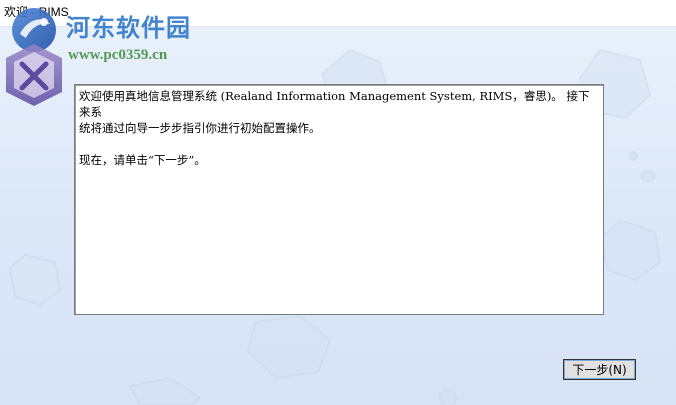 The image size is (676, 405). I want to click on message-instruction: 现在，请单击“下一步”。, so click(142, 160).